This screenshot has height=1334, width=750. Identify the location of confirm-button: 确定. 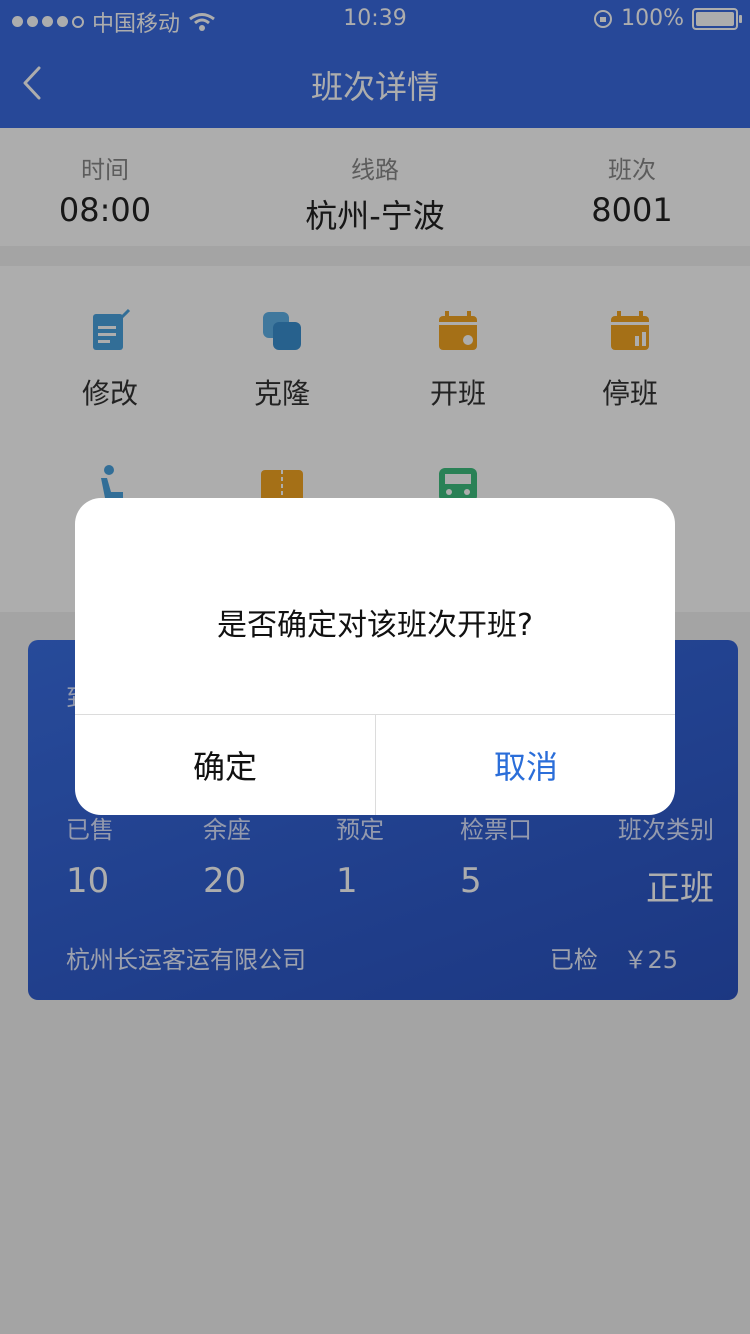
(225, 765).